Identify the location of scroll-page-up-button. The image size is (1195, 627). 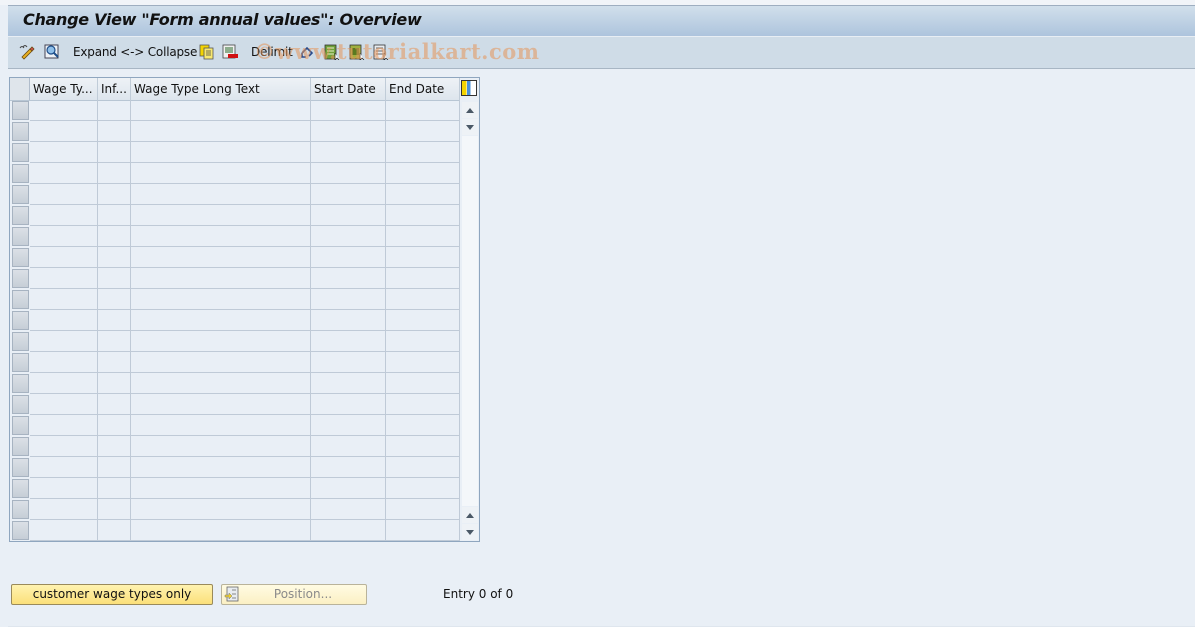
(470, 110).